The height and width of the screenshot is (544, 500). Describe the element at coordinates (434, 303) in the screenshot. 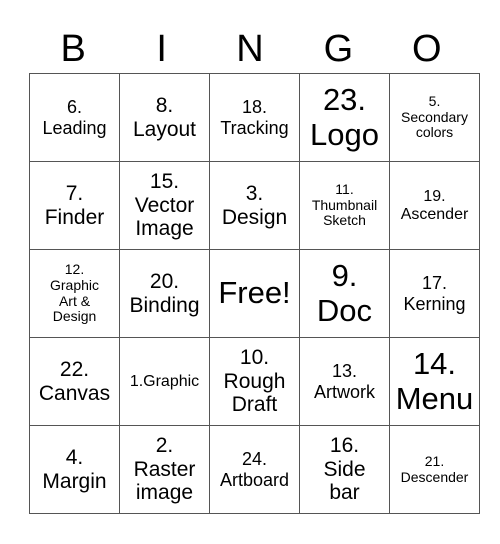

I see `cell-text-line: Kerning` at that location.